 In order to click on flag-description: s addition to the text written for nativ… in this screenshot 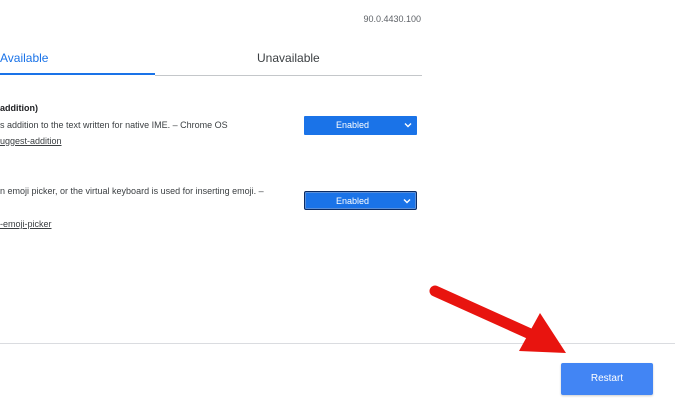, I will do `click(114, 125)`.